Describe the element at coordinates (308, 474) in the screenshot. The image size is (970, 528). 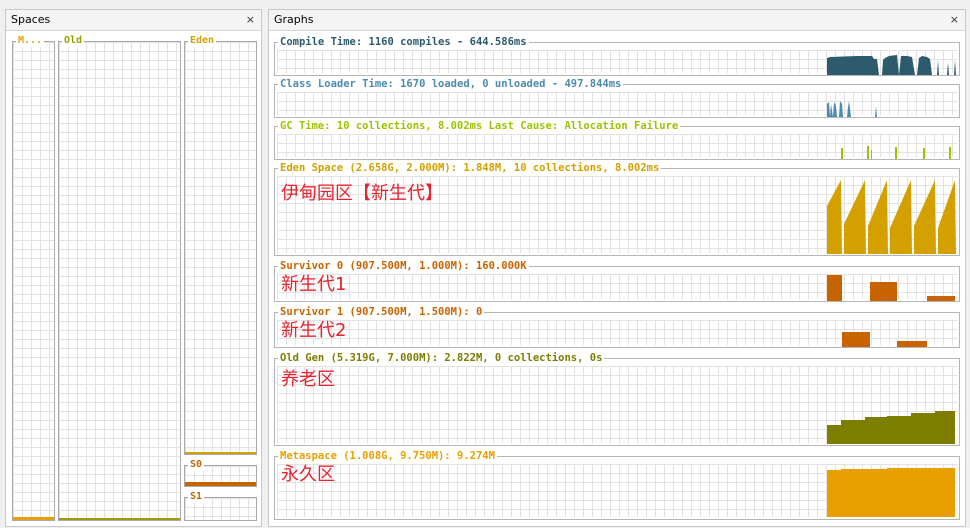
I see `metaspace-annotation: 永久区` at that location.